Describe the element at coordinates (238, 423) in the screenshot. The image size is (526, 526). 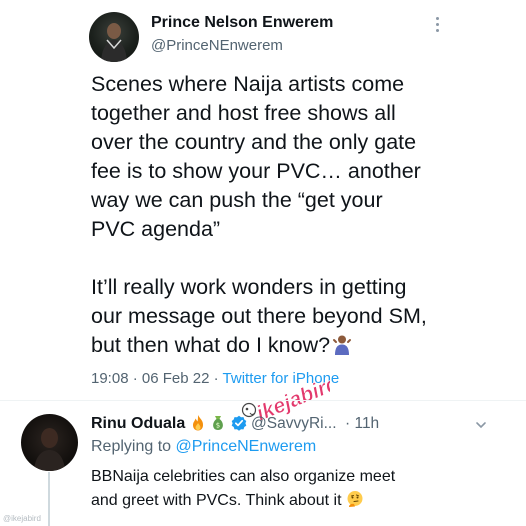
I see `verified-badge-icon` at that location.